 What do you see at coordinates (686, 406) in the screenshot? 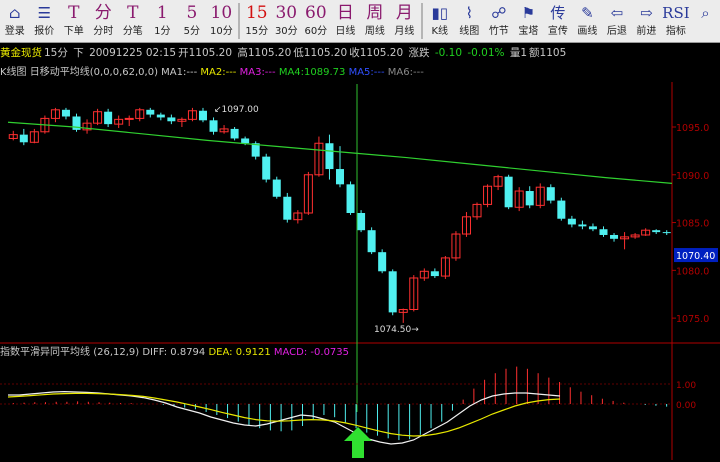
I see `macd-axis-label: 0.00` at bounding box center [686, 406].